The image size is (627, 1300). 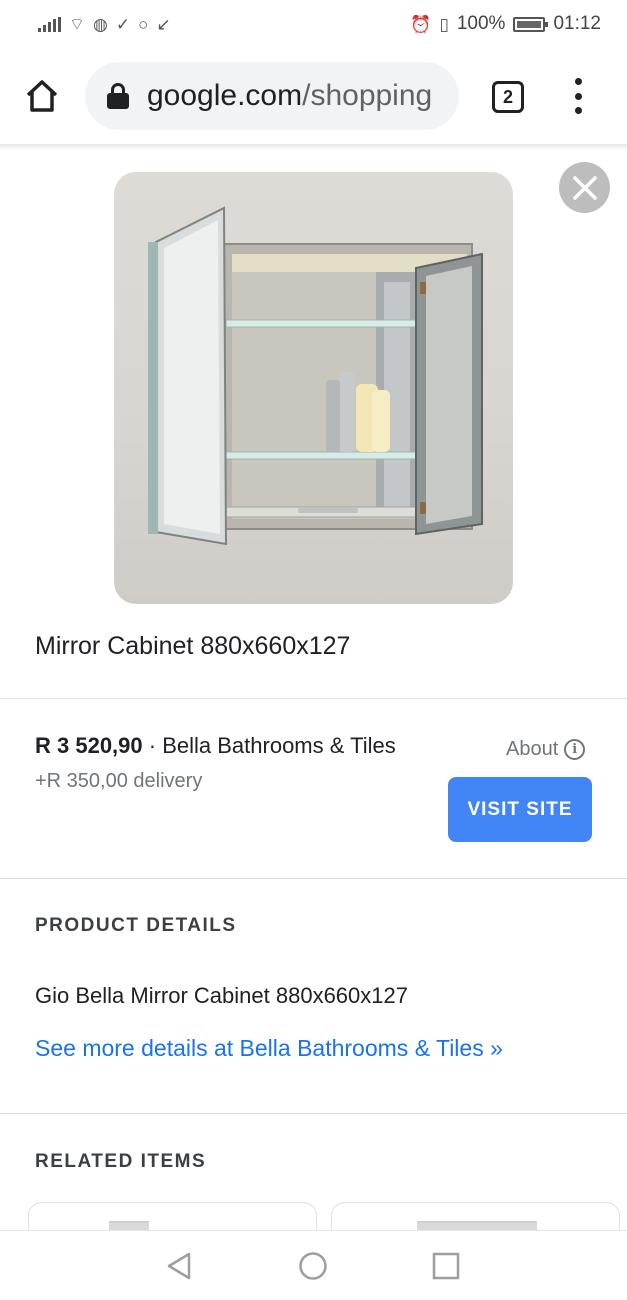 What do you see at coordinates (89, 745) in the screenshot?
I see `product-price: R 3 520,90` at bounding box center [89, 745].